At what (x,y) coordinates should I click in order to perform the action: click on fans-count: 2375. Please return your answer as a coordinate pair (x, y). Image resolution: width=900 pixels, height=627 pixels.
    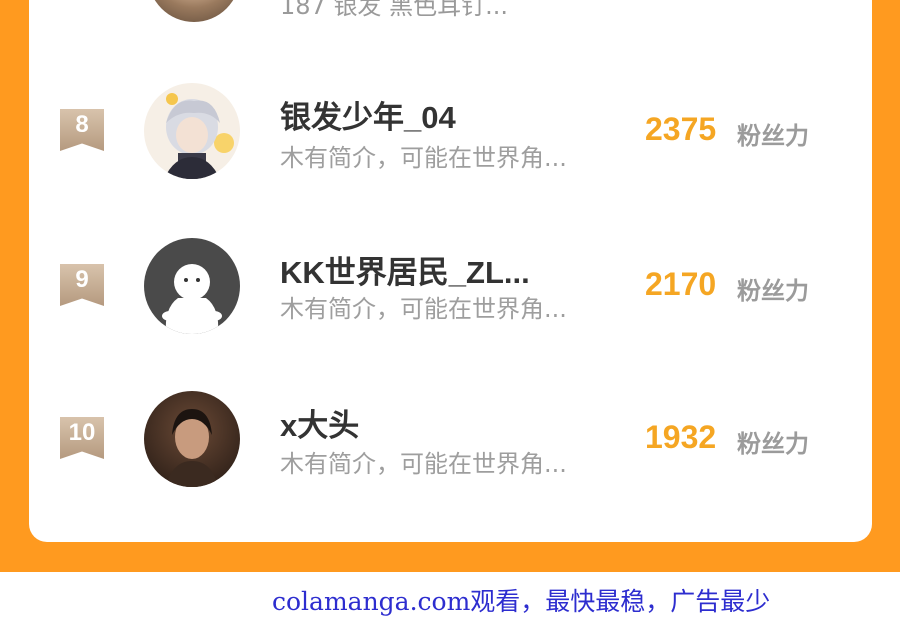
    Looking at the image, I should click on (681, 129).